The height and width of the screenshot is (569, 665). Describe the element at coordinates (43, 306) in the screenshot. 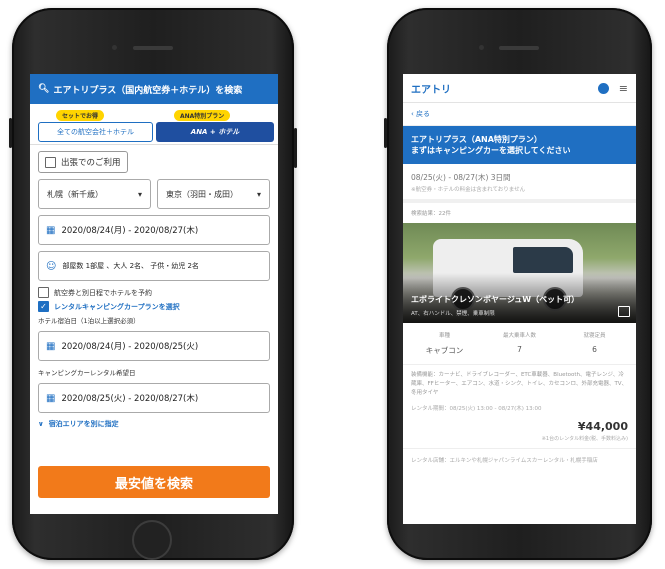

I see `checkmark-icon: ✓` at that location.